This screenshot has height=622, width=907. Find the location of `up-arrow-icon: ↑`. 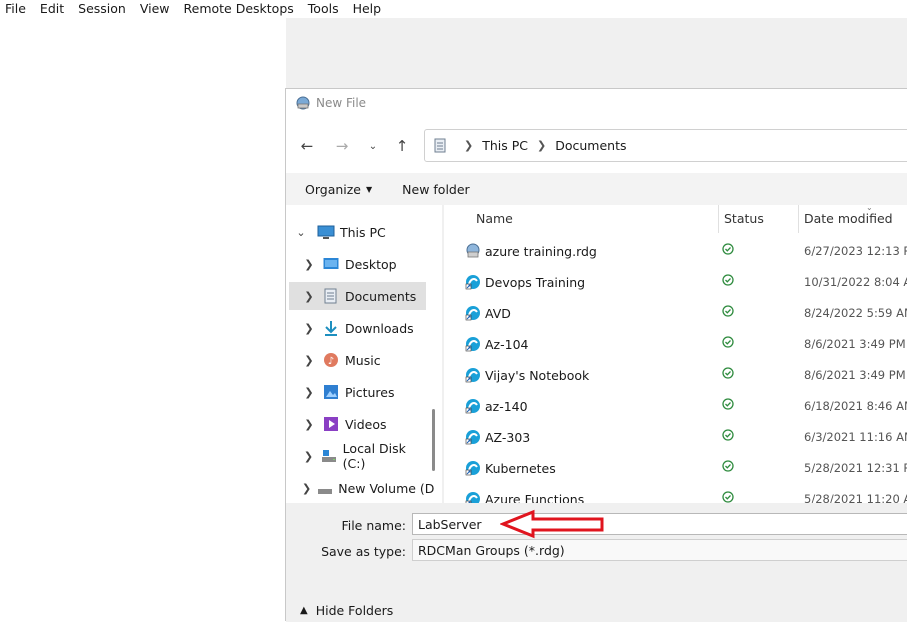

up-arrow-icon: ↑ is located at coordinates (402, 146).